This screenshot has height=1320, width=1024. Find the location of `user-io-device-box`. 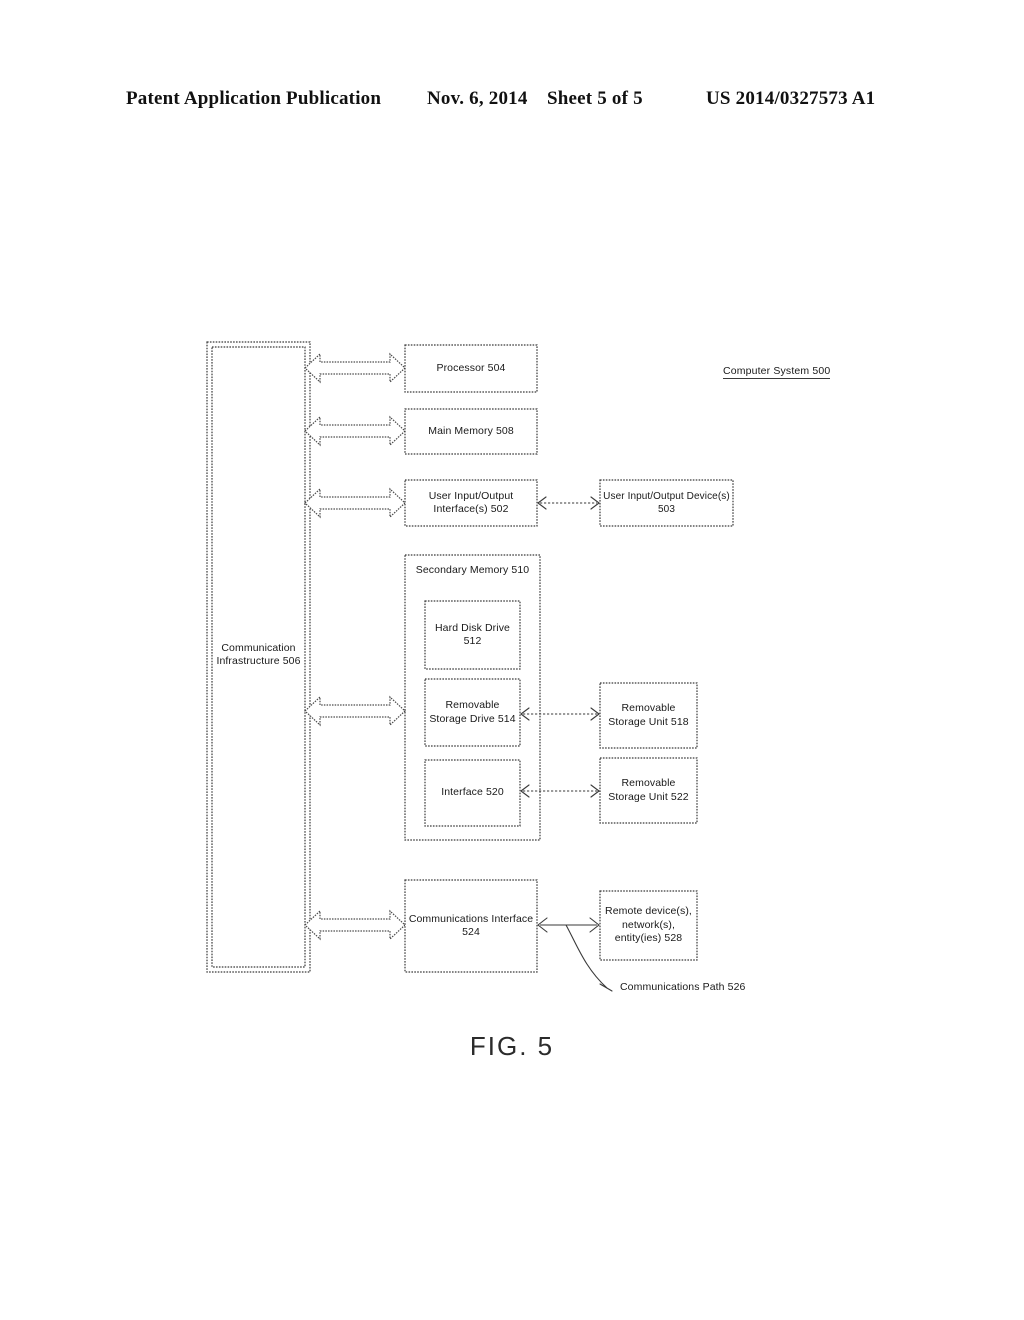

user-io-device-box is located at coordinates (666, 503).